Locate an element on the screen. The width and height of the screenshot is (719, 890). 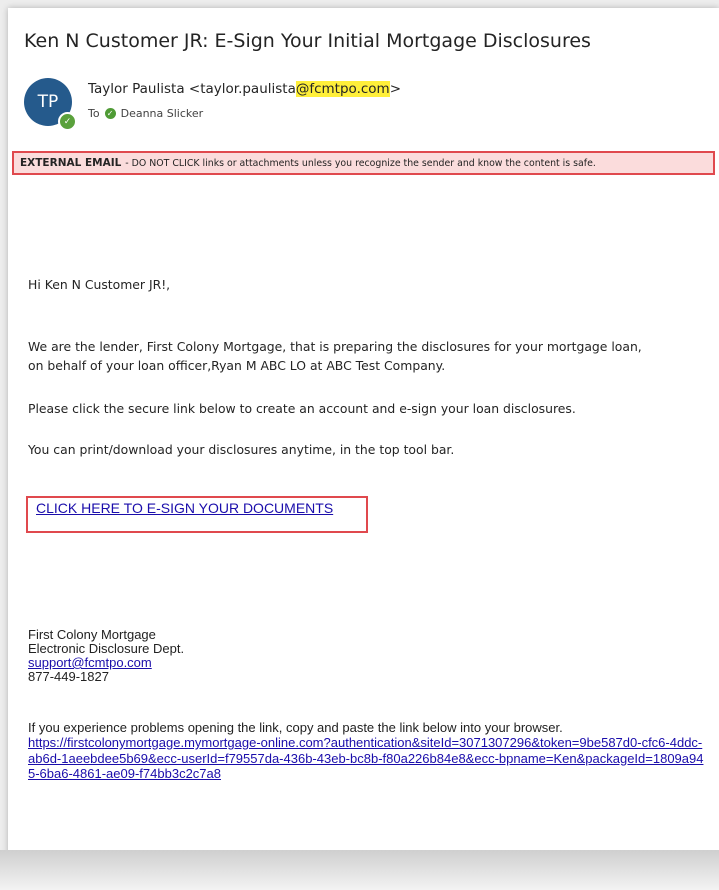
recipient-status-icon: ✓ is located at coordinates (110, 113).